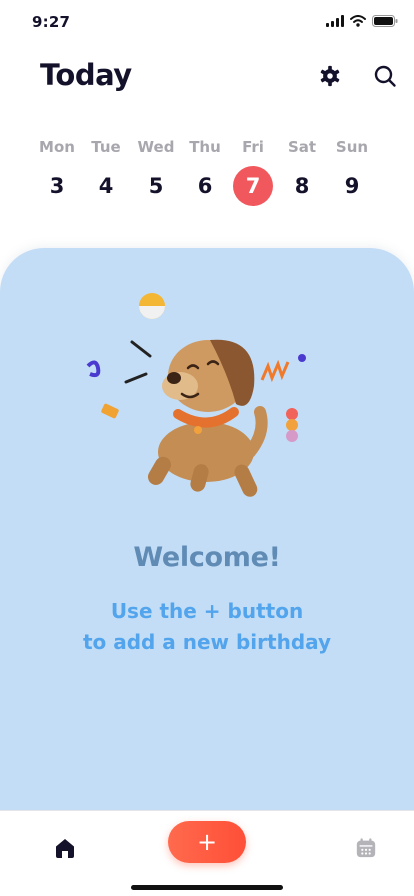  I want to click on tab-home, so click(65, 848).